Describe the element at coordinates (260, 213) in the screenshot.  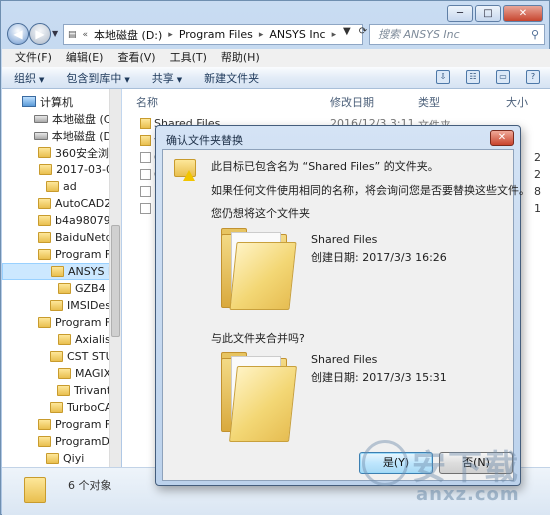
I see `dialog-question: 您仍想将这个文件夹` at that location.